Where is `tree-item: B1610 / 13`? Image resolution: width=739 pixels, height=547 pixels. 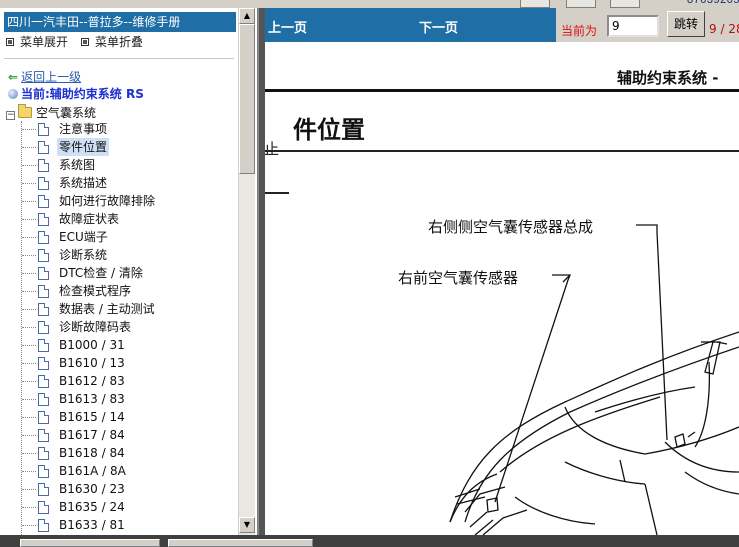 tree-item: B1610 / 13 is located at coordinates (119, 363).